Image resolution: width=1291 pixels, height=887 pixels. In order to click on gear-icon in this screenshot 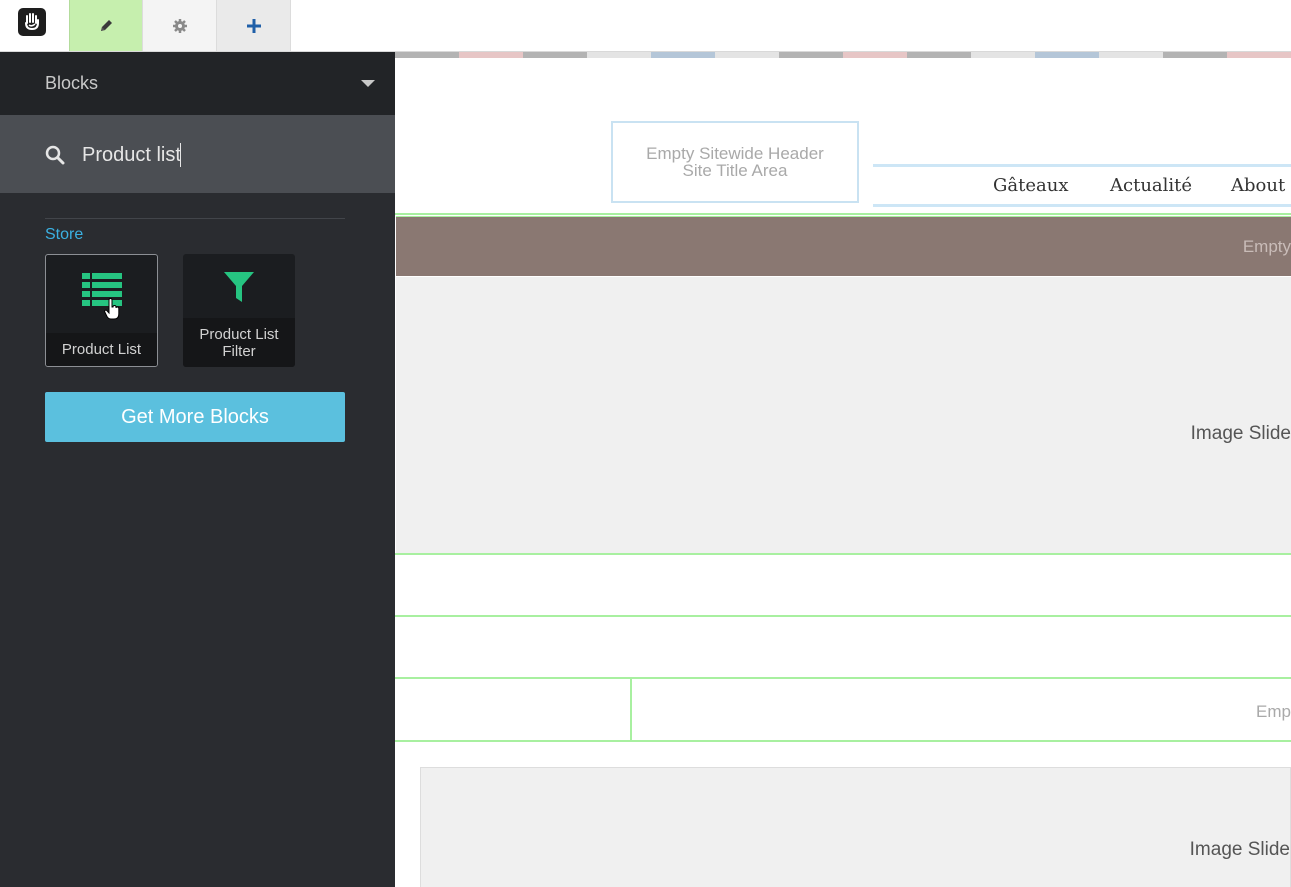, I will do `click(179, 25)`.